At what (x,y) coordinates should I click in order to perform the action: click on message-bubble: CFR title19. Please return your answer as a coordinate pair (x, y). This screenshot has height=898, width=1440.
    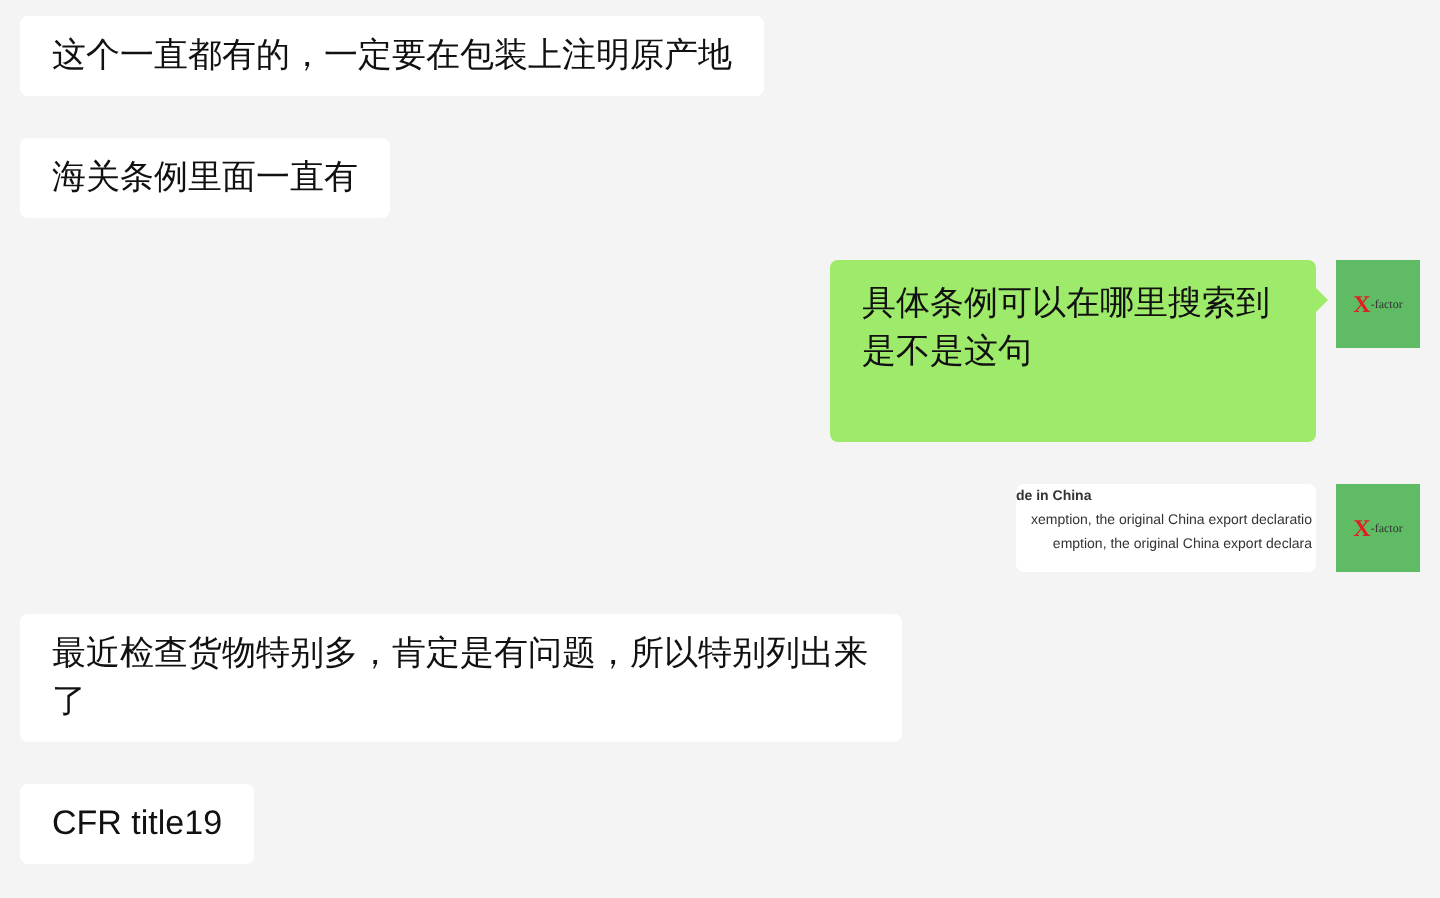
    Looking at the image, I should click on (137, 824).